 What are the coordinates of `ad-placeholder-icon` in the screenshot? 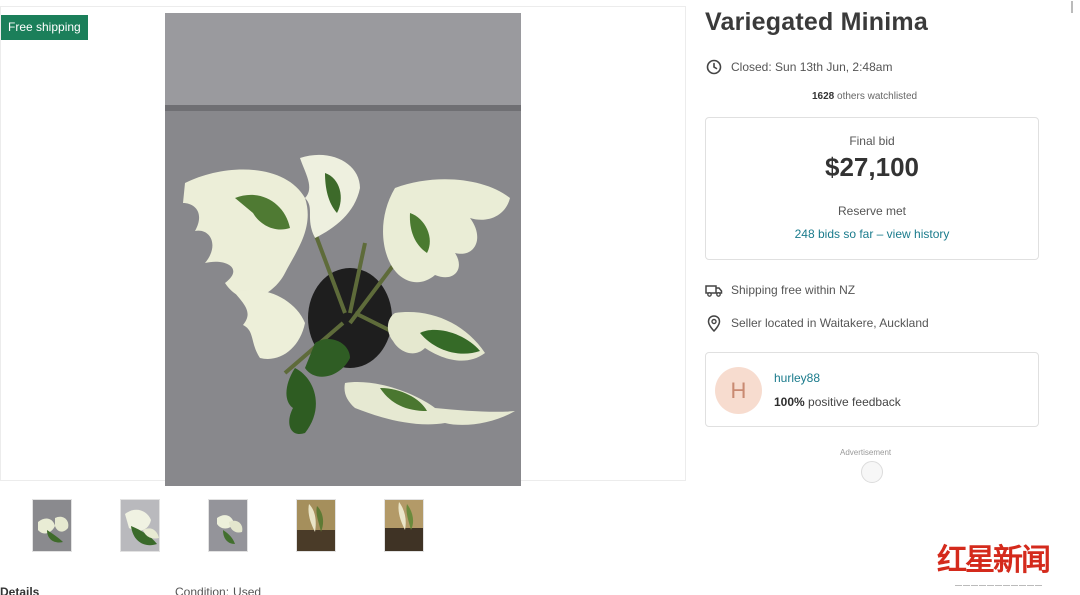 It's located at (872, 472).